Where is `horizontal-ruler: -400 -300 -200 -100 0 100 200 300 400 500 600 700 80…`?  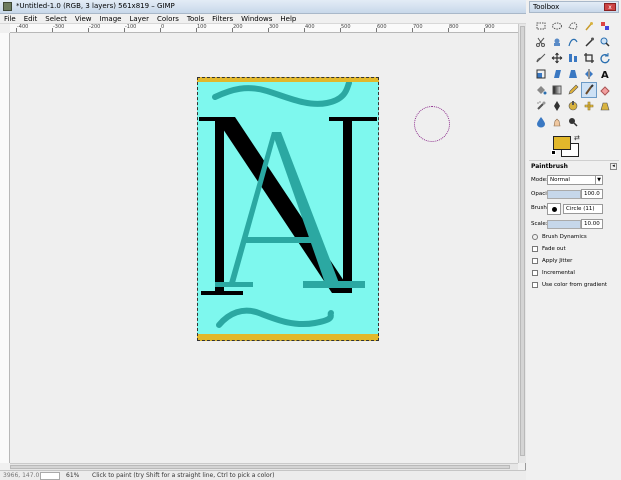 horizontal-ruler: -400 -300 -200 -100 0 100 200 300 400 500 600 700 80… is located at coordinates (264, 28).